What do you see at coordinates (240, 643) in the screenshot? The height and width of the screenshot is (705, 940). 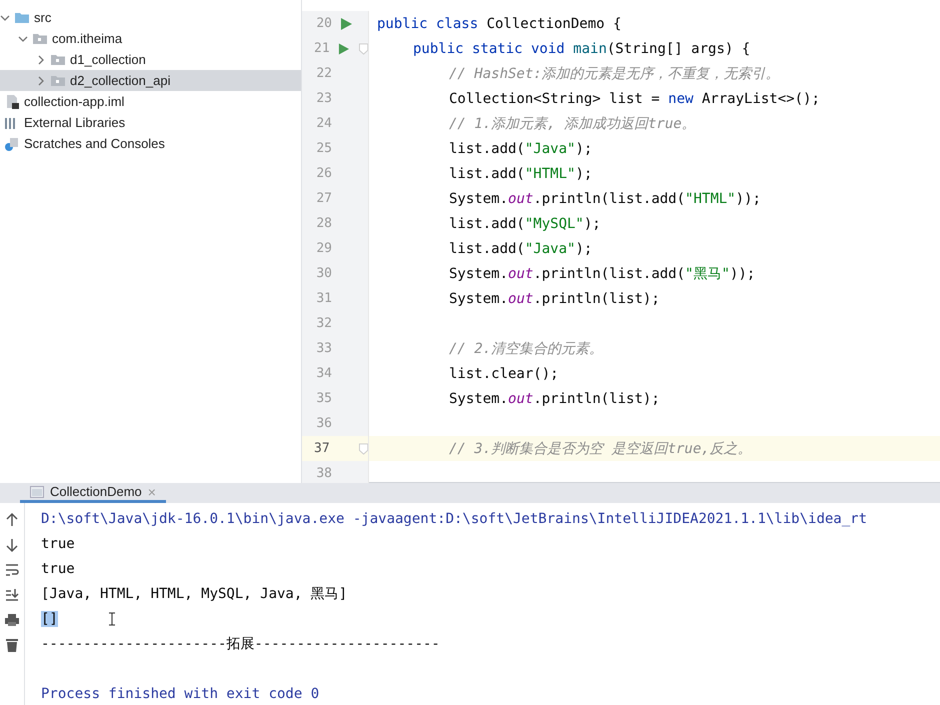 I see `console-line: ----------------------拓展----------------------` at bounding box center [240, 643].